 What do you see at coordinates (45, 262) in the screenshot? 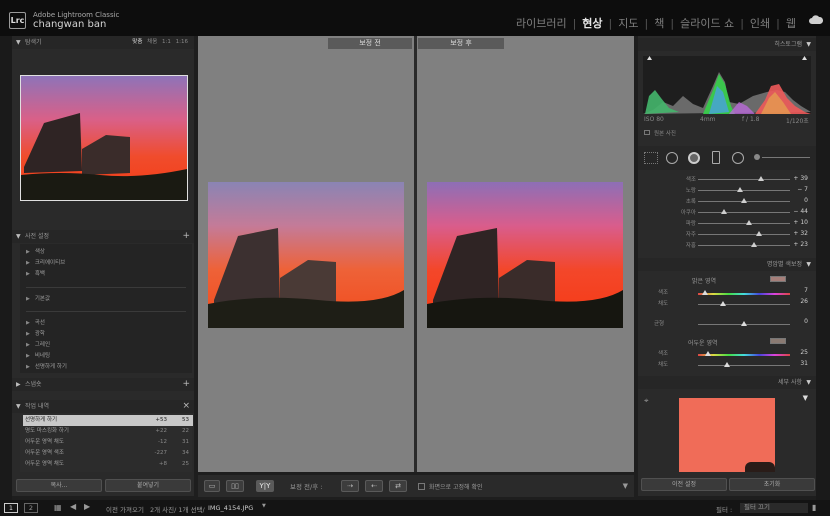
I see `preset-group: ▶ 크리에이티브` at bounding box center [45, 262].